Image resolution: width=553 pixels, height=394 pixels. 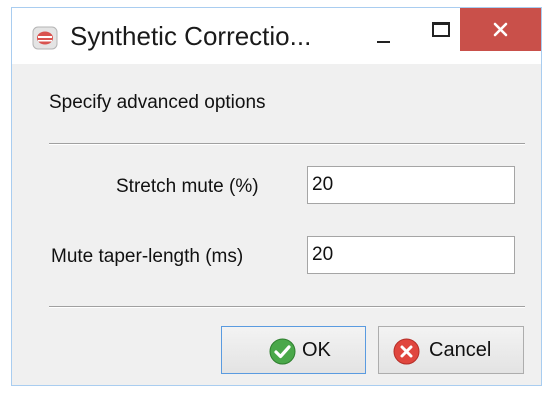 What do you see at coordinates (187, 186) in the screenshot?
I see `stretch-mute-label: Stretch mute (%)` at bounding box center [187, 186].